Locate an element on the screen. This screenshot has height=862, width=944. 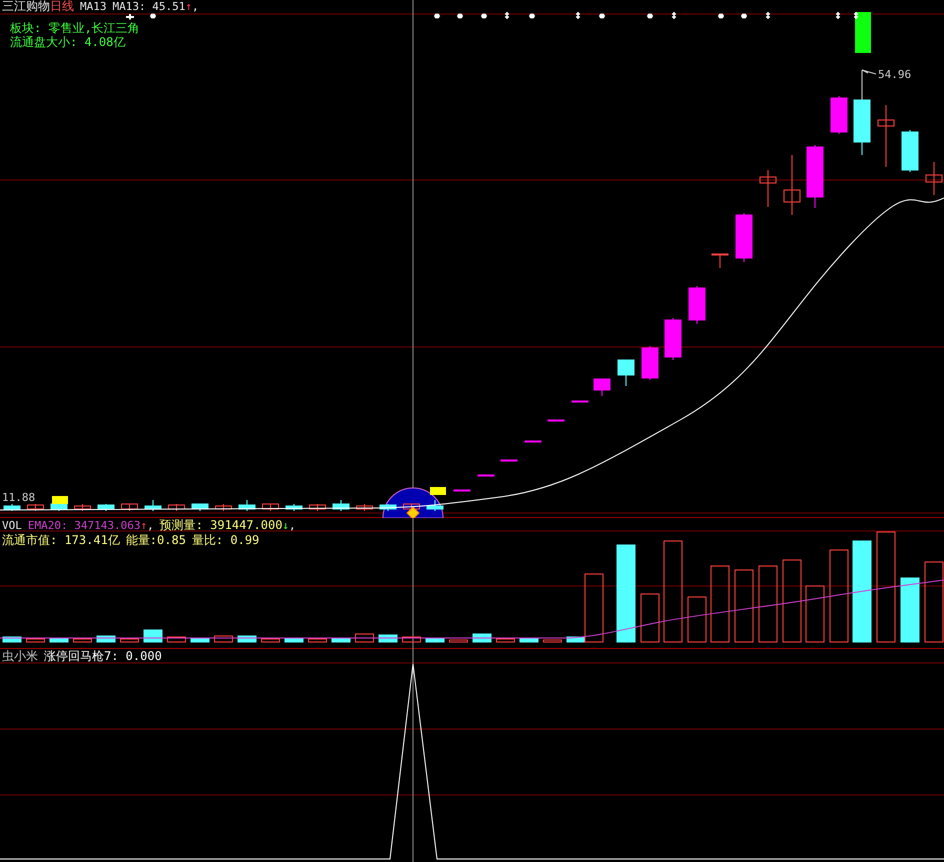
leader-line is located at coordinates (869, 85).